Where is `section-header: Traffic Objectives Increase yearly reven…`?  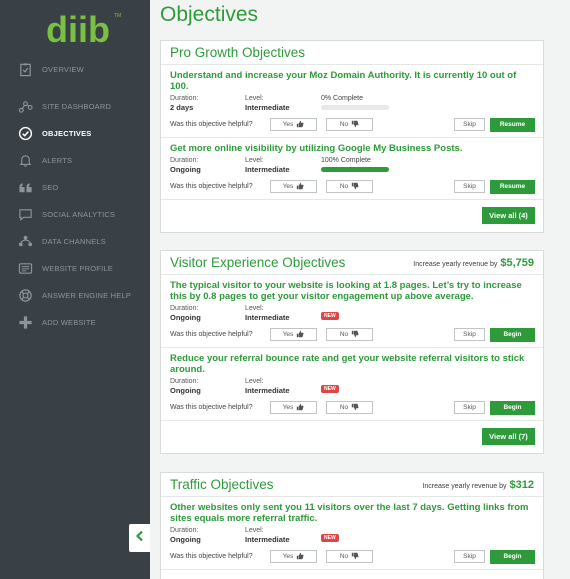
section-header: Traffic Objectives Increase yearly reven… is located at coordinates (352, 485).